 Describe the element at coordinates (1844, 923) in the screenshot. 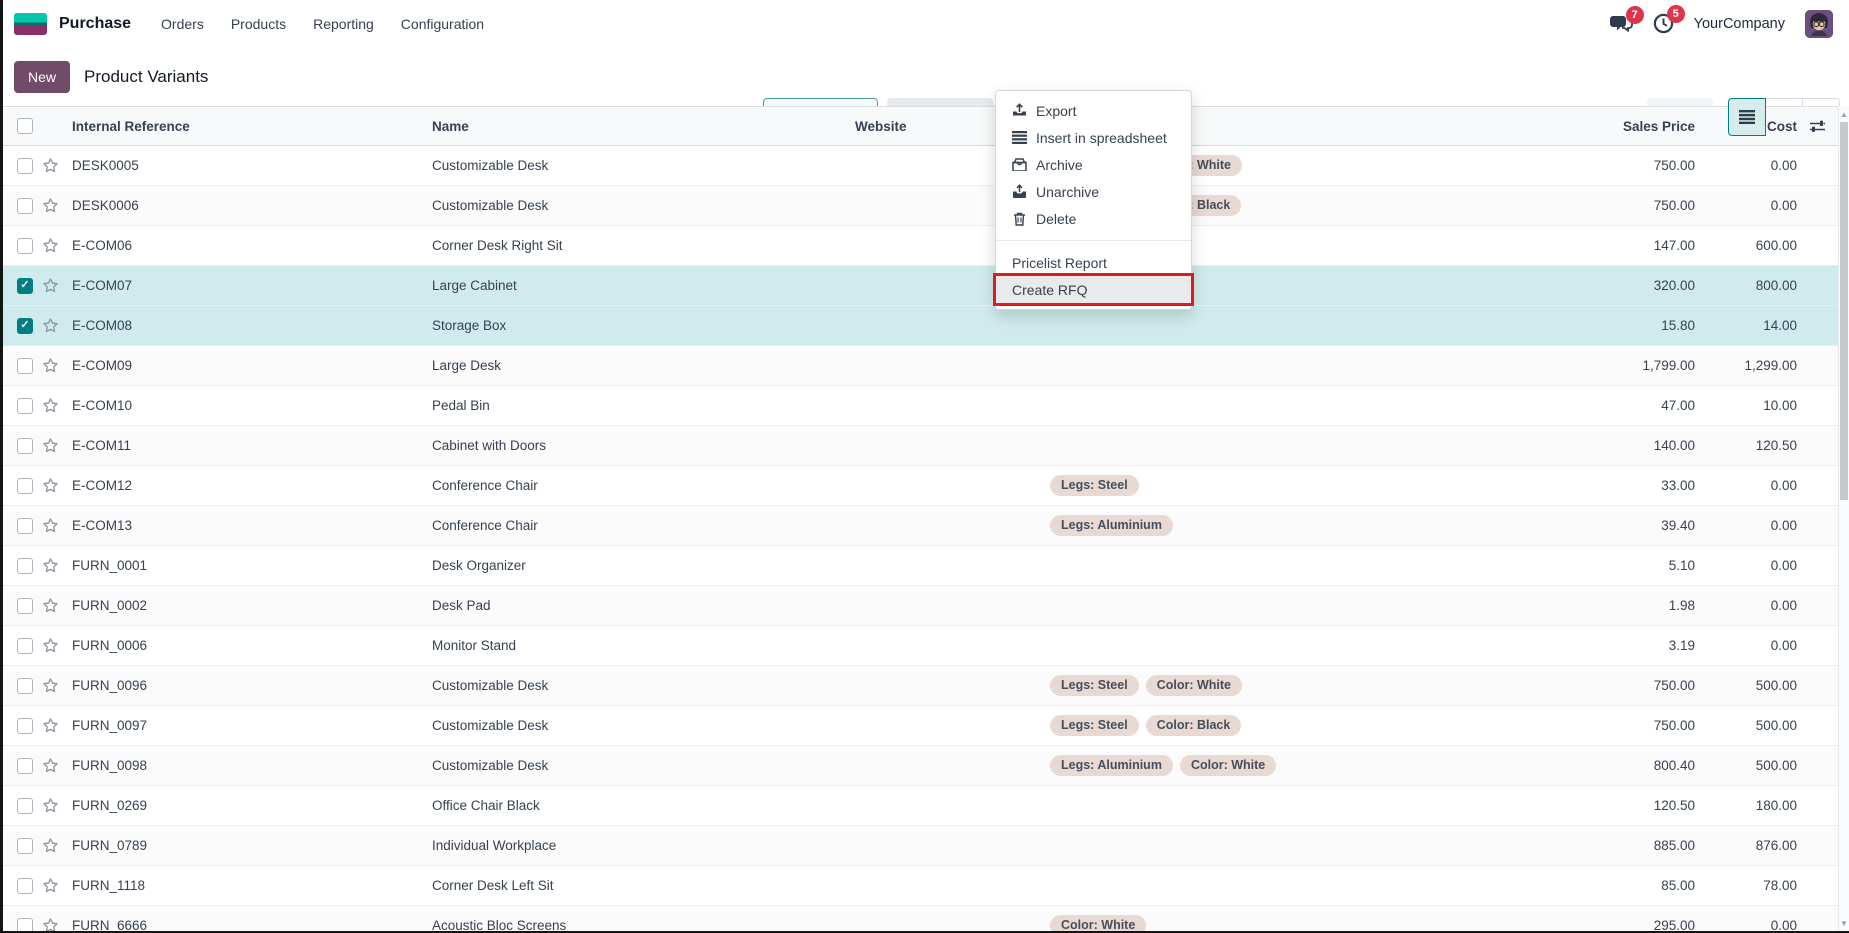

I see `scroll-down-icon: ▼` at that location.